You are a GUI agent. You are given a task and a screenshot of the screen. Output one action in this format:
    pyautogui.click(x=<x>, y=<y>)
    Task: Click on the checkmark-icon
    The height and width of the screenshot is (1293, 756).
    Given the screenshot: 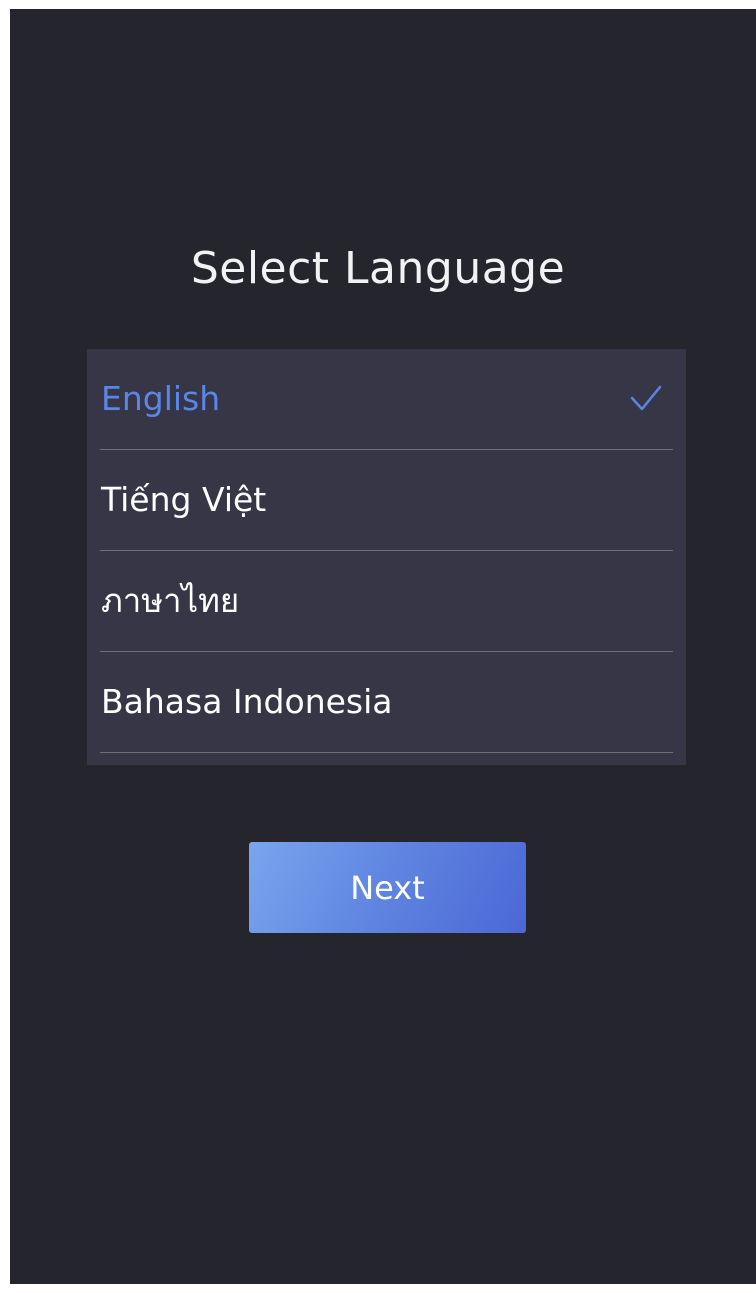 What is the action you would take?
    pyautogui.click(x=646, y=398)
    